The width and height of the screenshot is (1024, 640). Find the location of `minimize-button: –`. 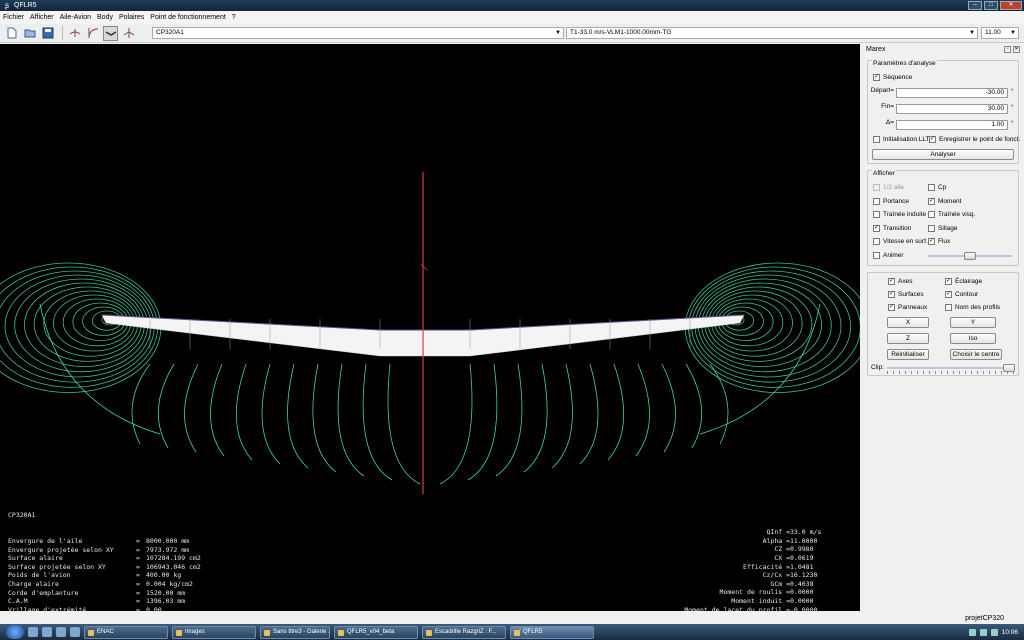

minimize-button: – is located at coordinates (975, 5).